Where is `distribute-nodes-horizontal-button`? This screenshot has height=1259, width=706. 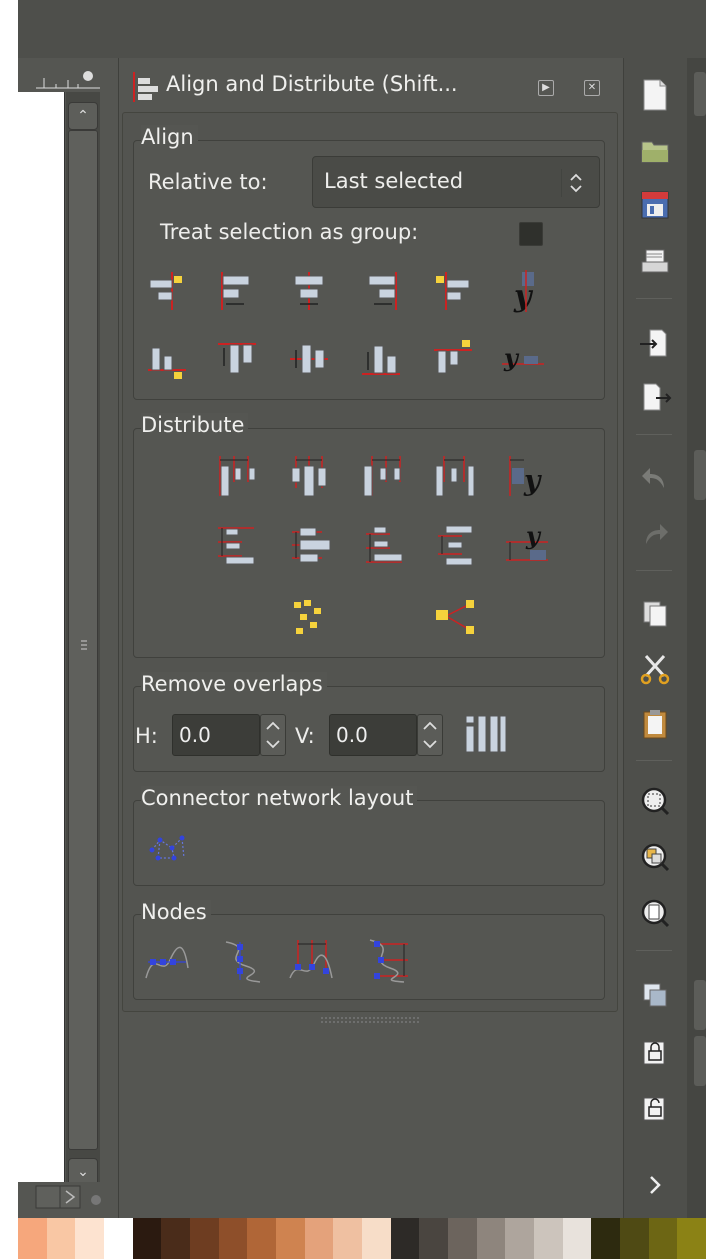
distribute-nodes-horizontal-button is located at coordinates (311, 961).